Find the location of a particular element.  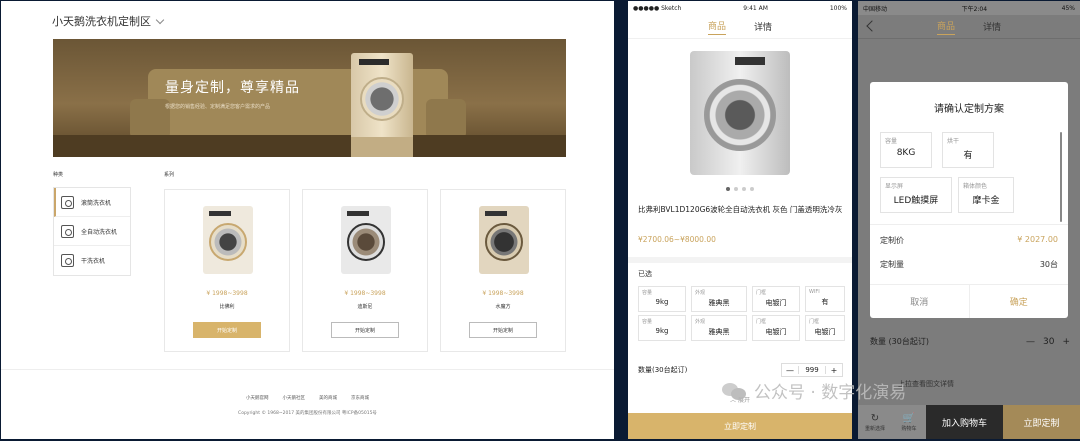

quantity-row: 数量(30台起订) — 999 + is located at coordinates (740, 370).